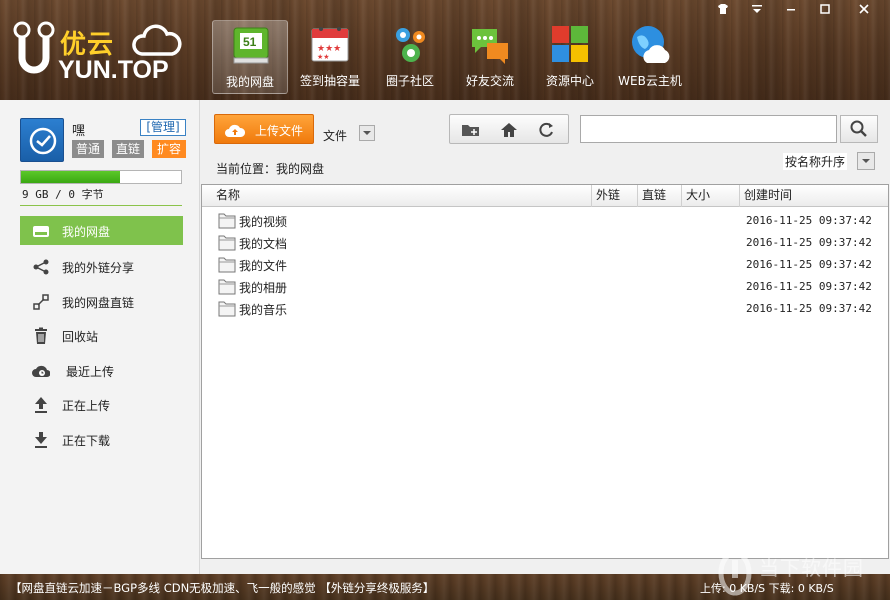 The width and height of the screenshot is (890, 600). I want to click on sidebar-item-label: 正在上传, so click(86, 406).